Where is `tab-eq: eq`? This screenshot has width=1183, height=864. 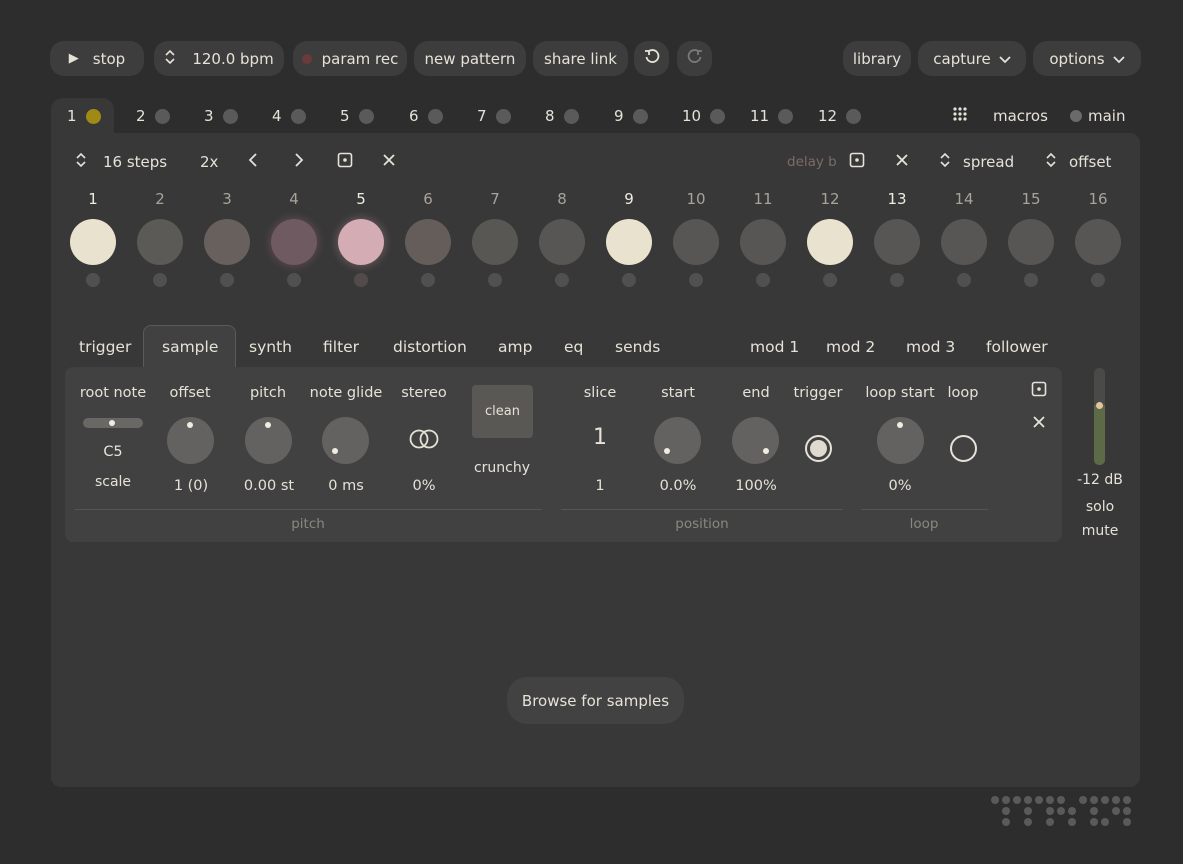
tab-eq: eq is located at coordinates (573, 347).